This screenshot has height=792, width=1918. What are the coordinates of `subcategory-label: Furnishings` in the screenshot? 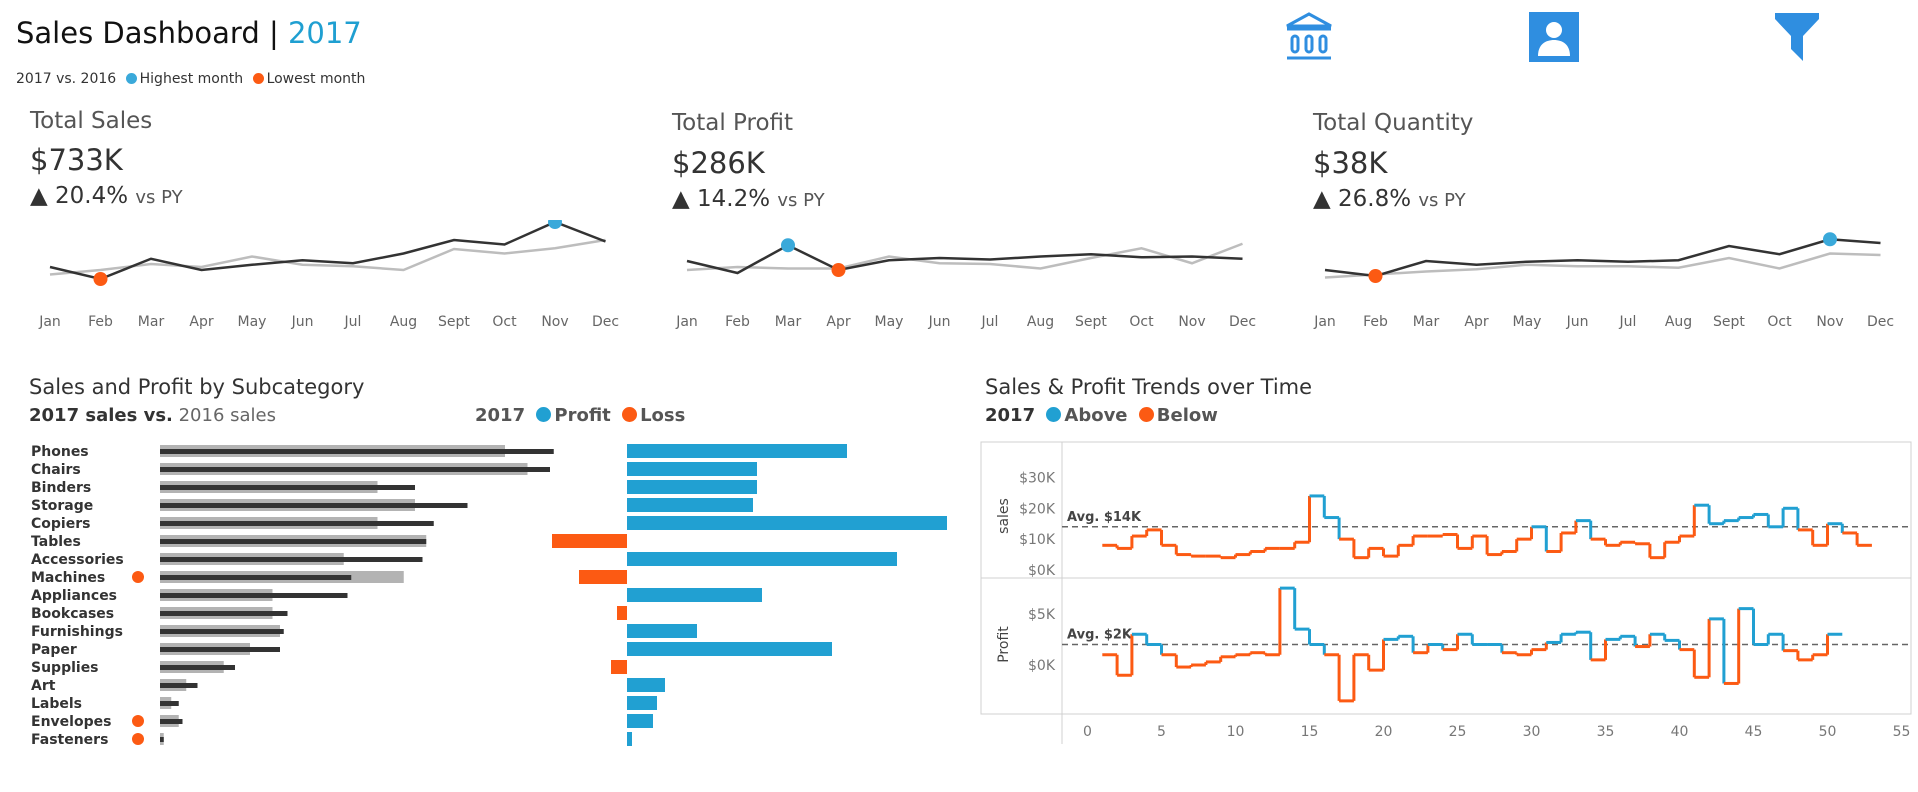 It's located at (77, 632).